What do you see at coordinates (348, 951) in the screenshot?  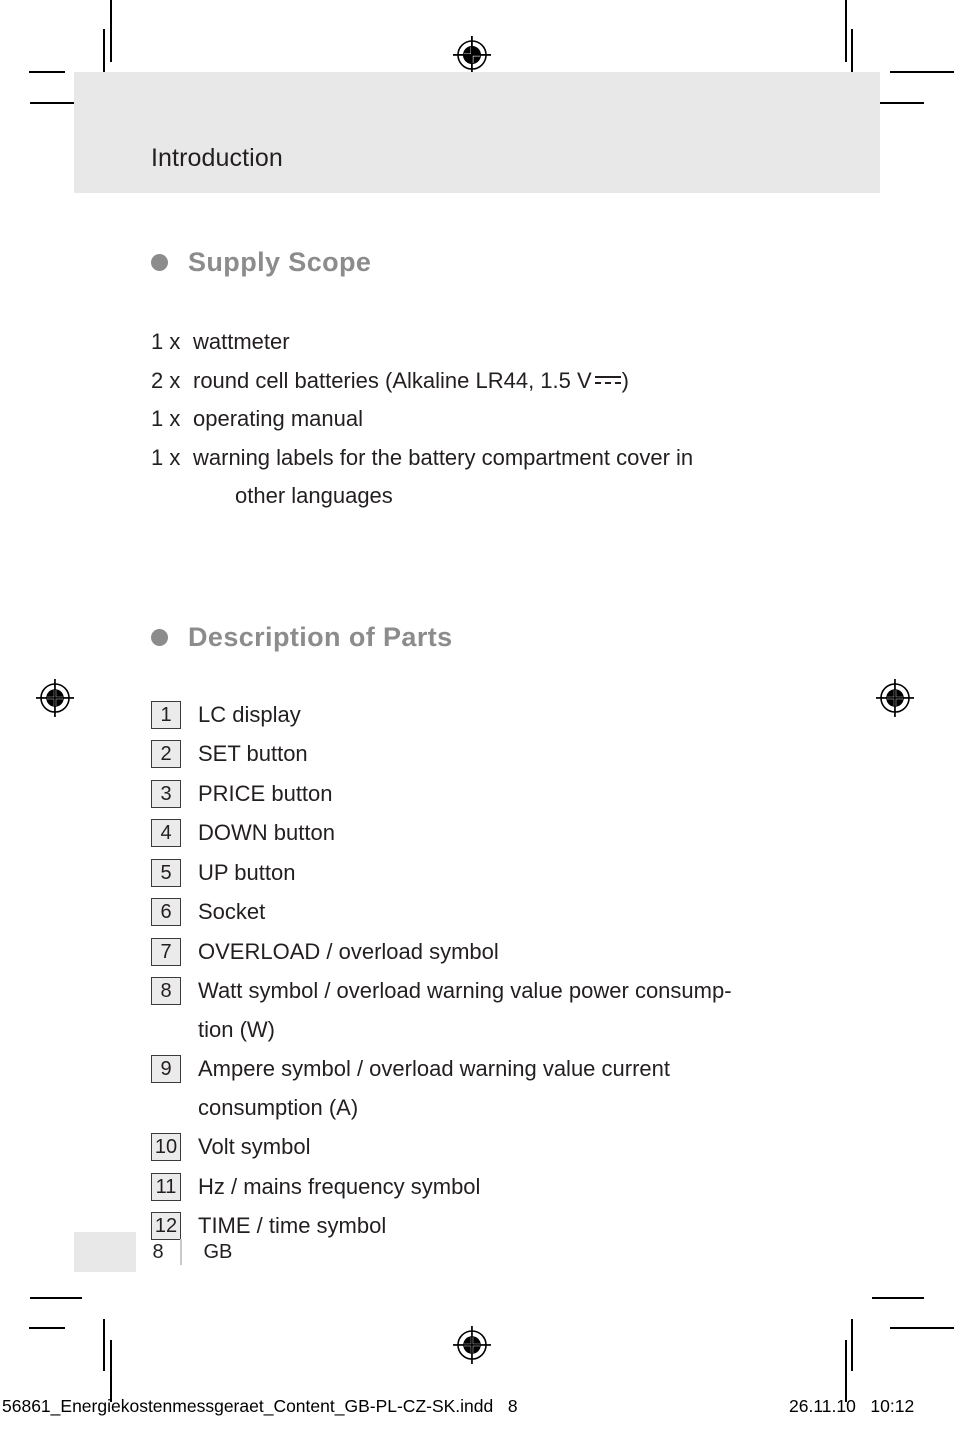 I see `part-label: OVERLOAD / overload symbol` at bounding box center [348, 951].